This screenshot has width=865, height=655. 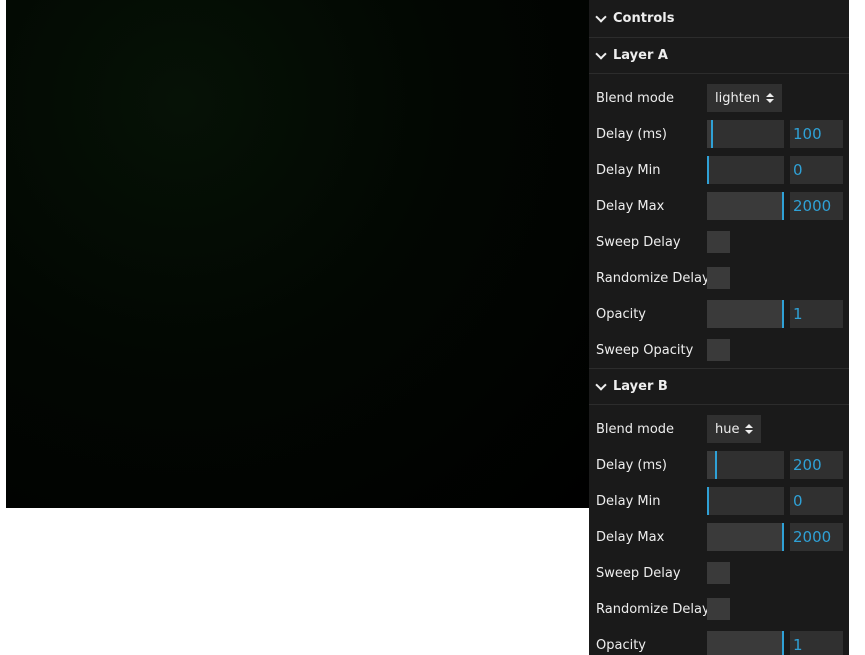 What do you see at coordinates (719, 56) in the screenshot?
I see `layer-a-header: Layer A` at bounding box center [719, 56].